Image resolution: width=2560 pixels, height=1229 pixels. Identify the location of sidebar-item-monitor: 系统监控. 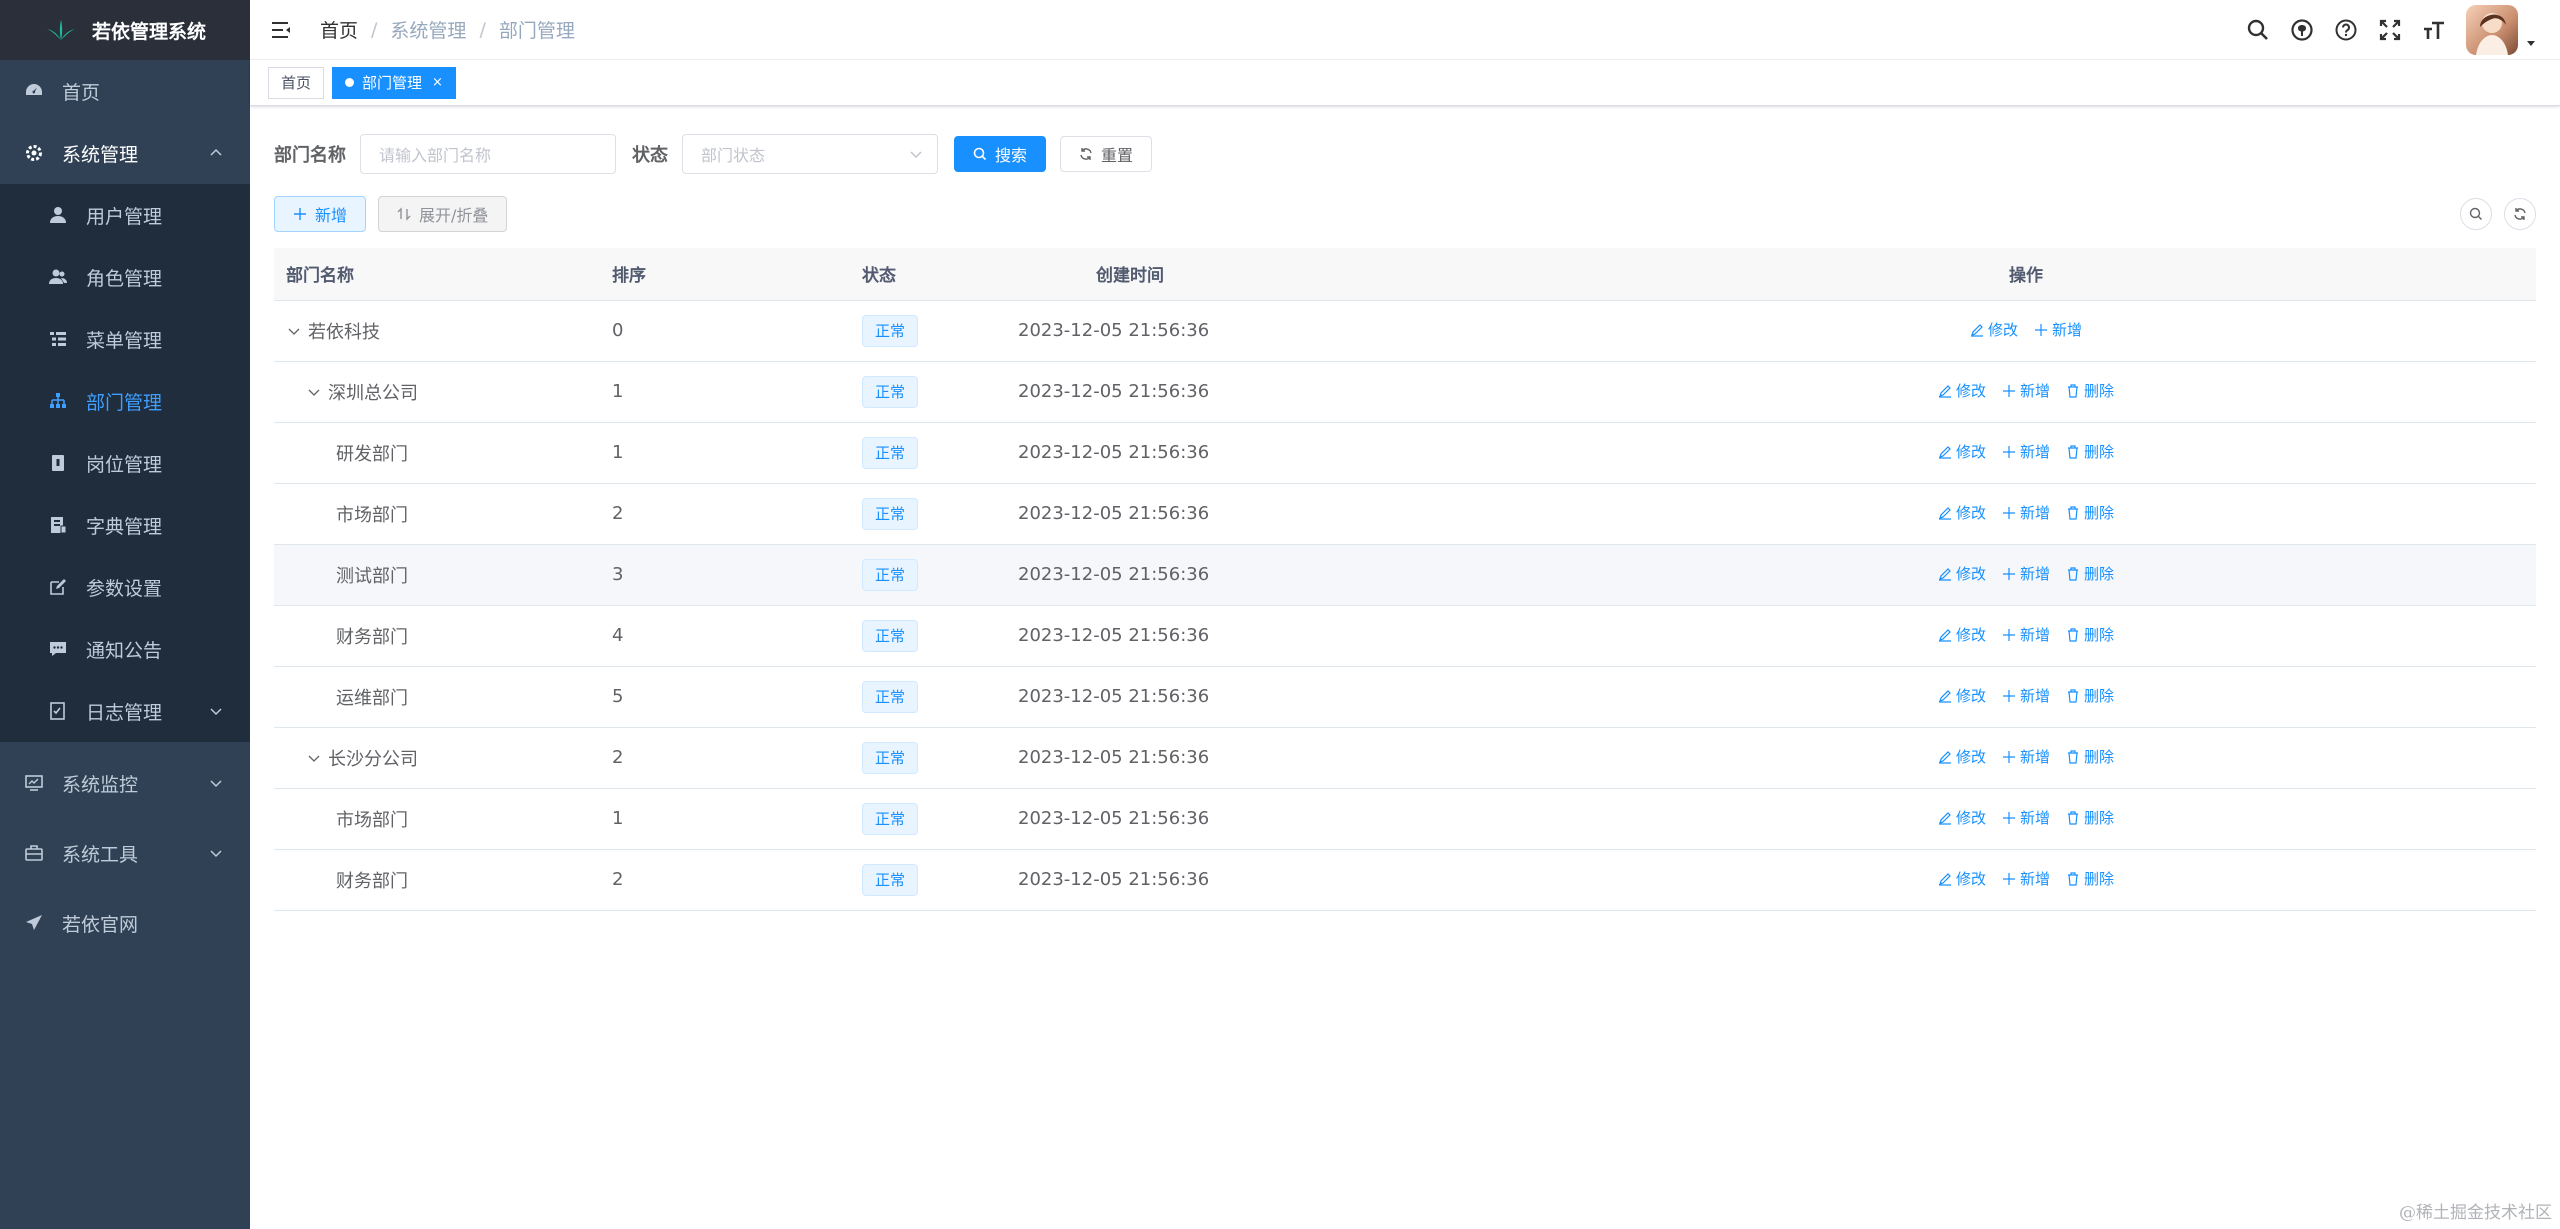
(125, 783).